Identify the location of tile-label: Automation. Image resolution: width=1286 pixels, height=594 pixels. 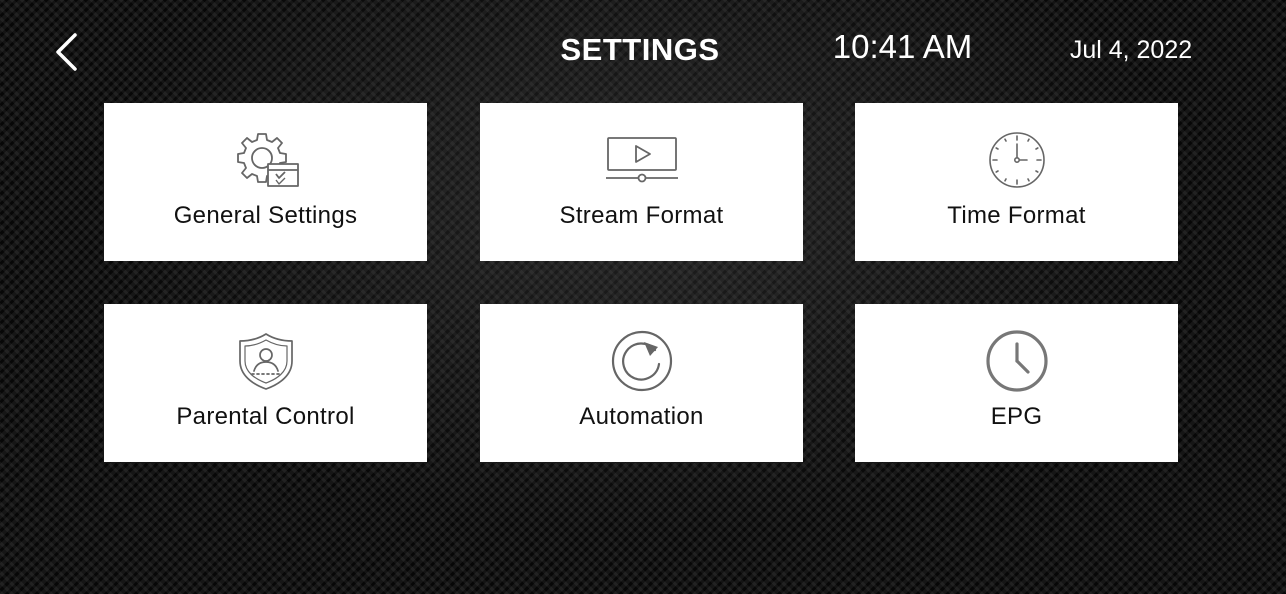
(641, 416).